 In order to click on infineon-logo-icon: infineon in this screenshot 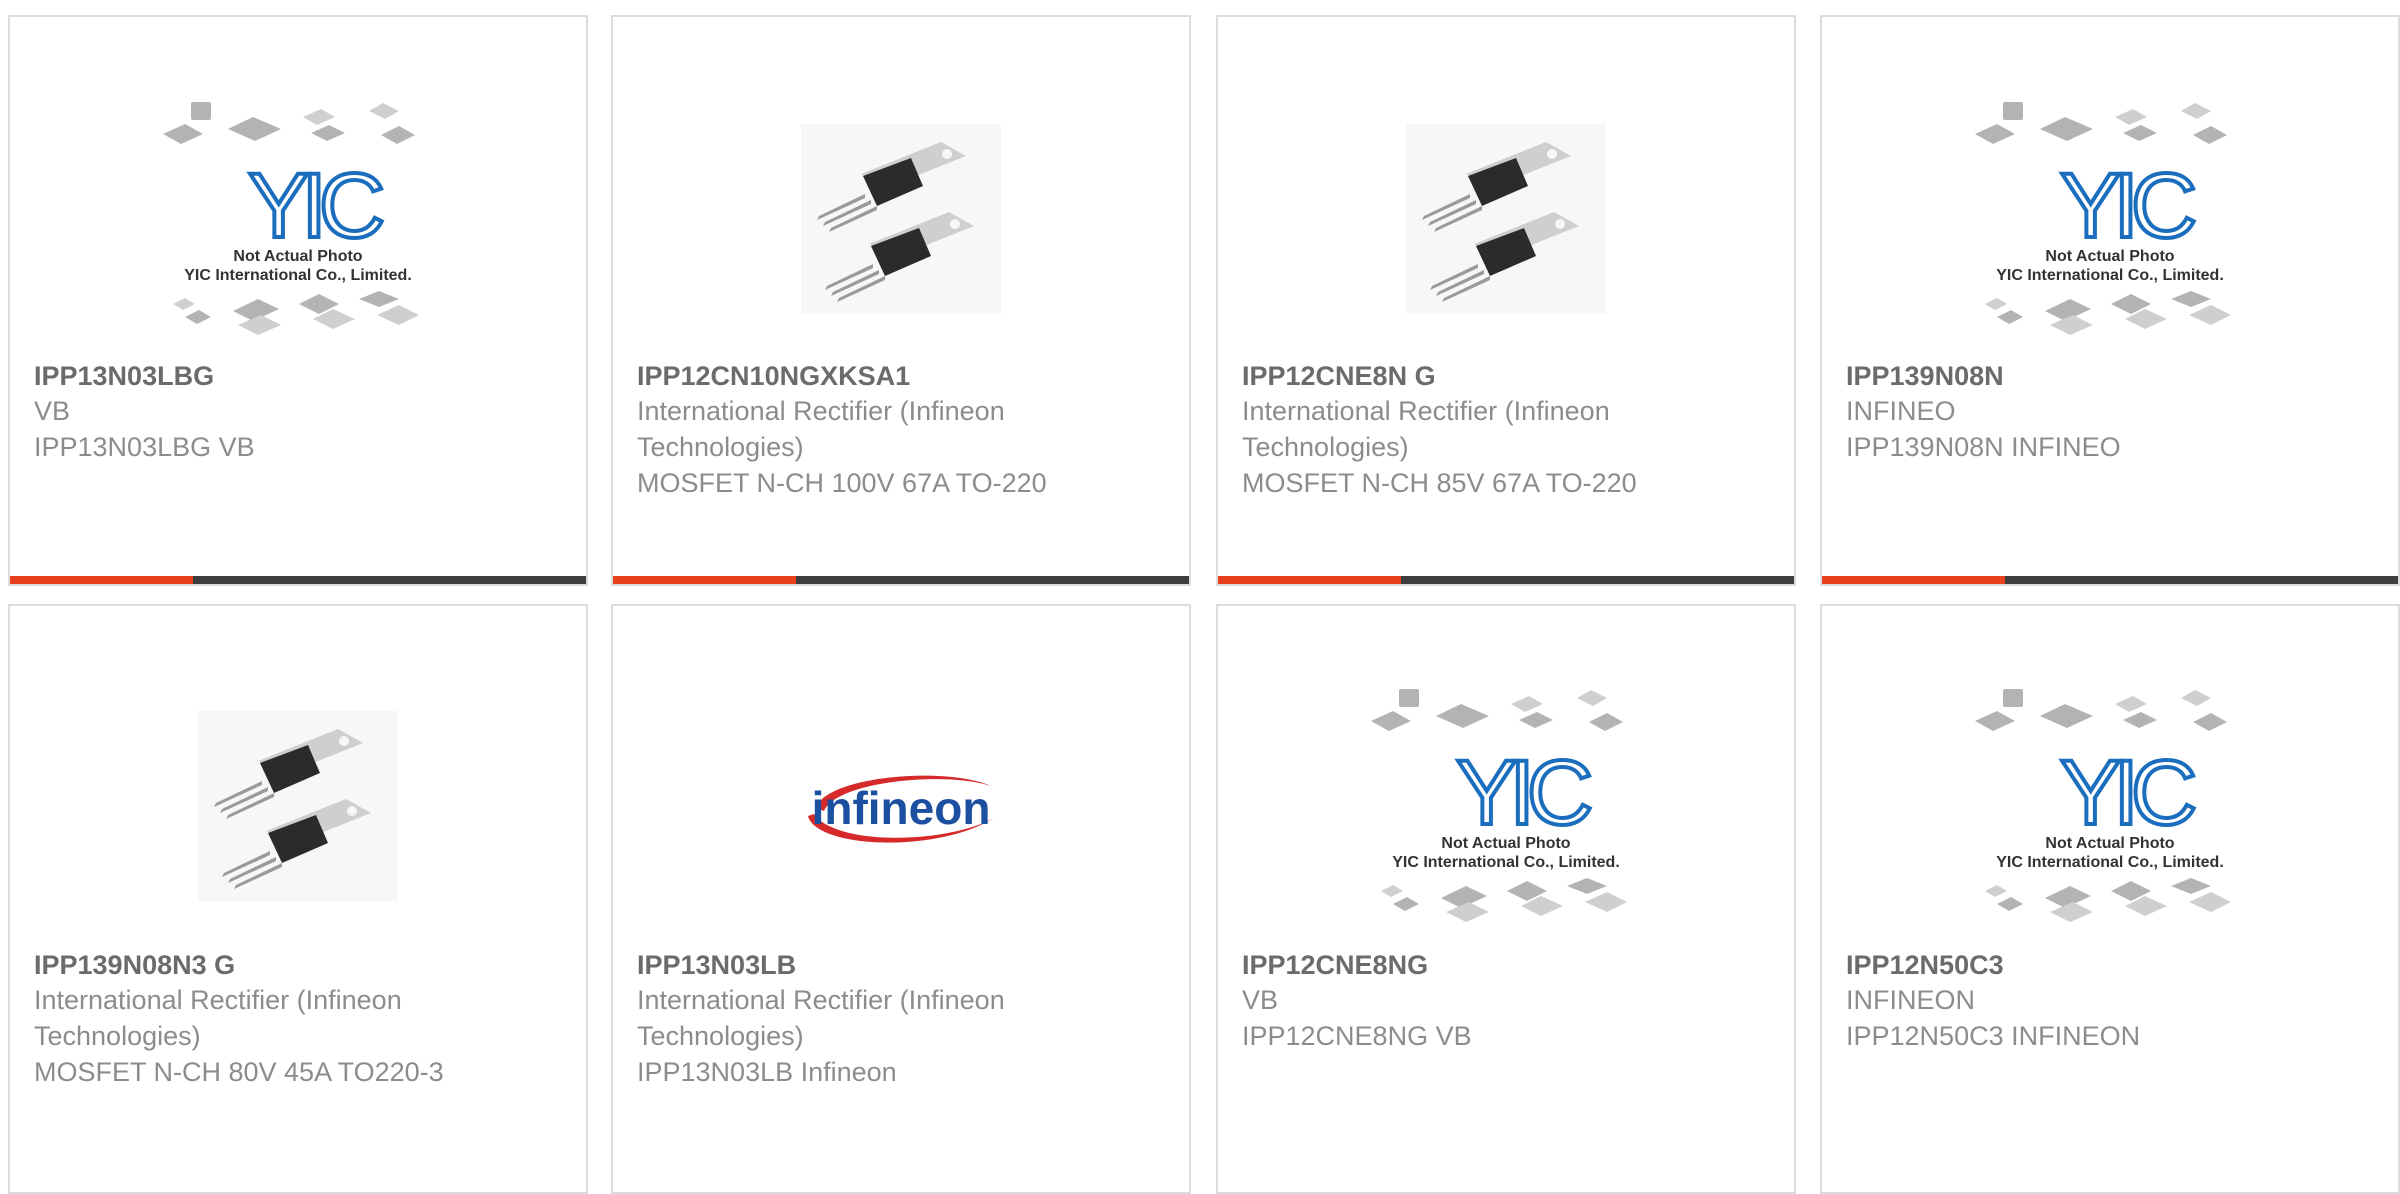, I will do `click(901, 809)`.